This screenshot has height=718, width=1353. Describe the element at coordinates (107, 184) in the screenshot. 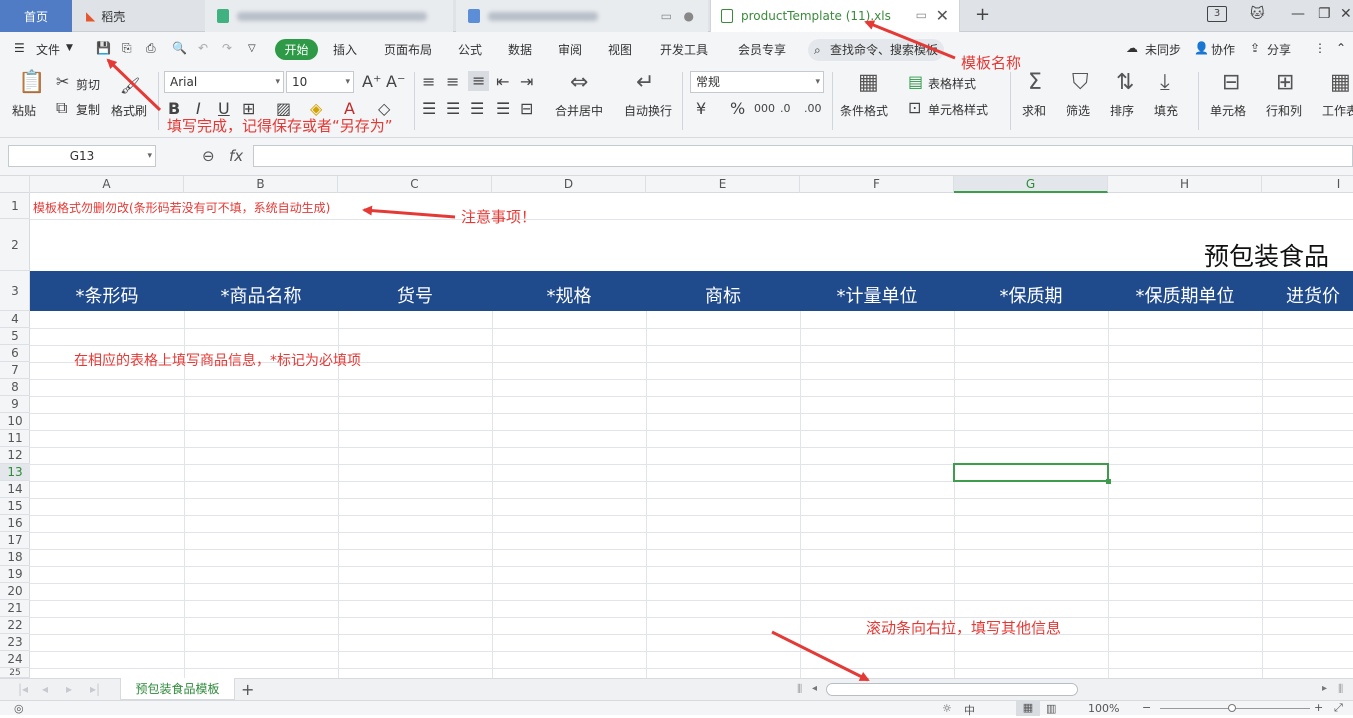

I see `column-header-a: A` at that location.